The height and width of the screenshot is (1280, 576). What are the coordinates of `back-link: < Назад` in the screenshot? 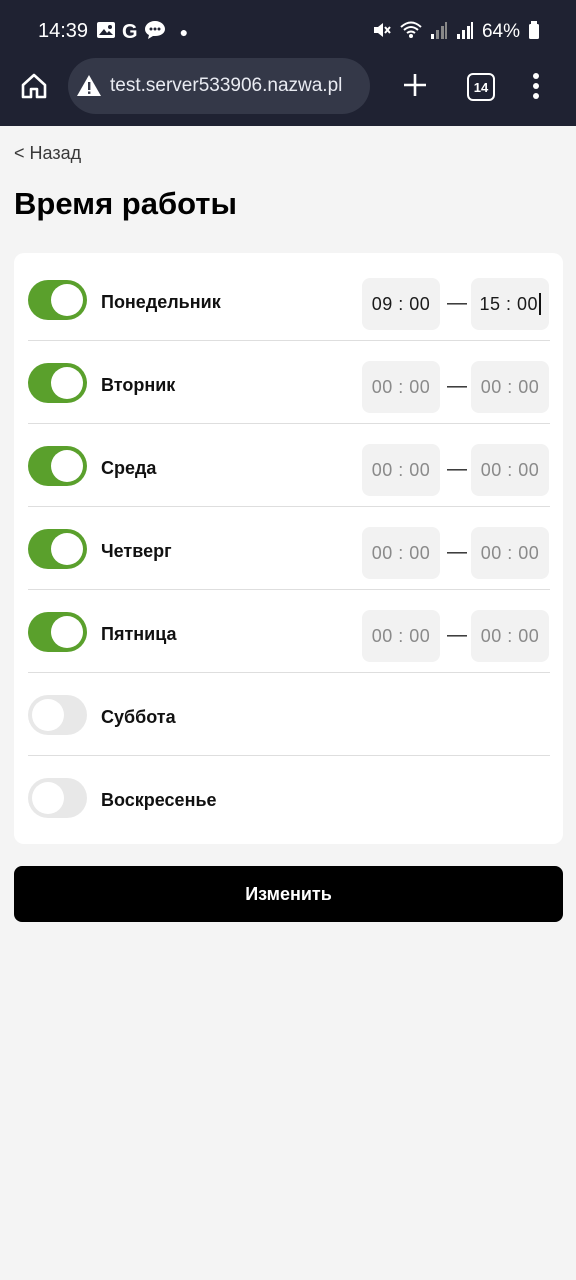 It's located at (47, 153).